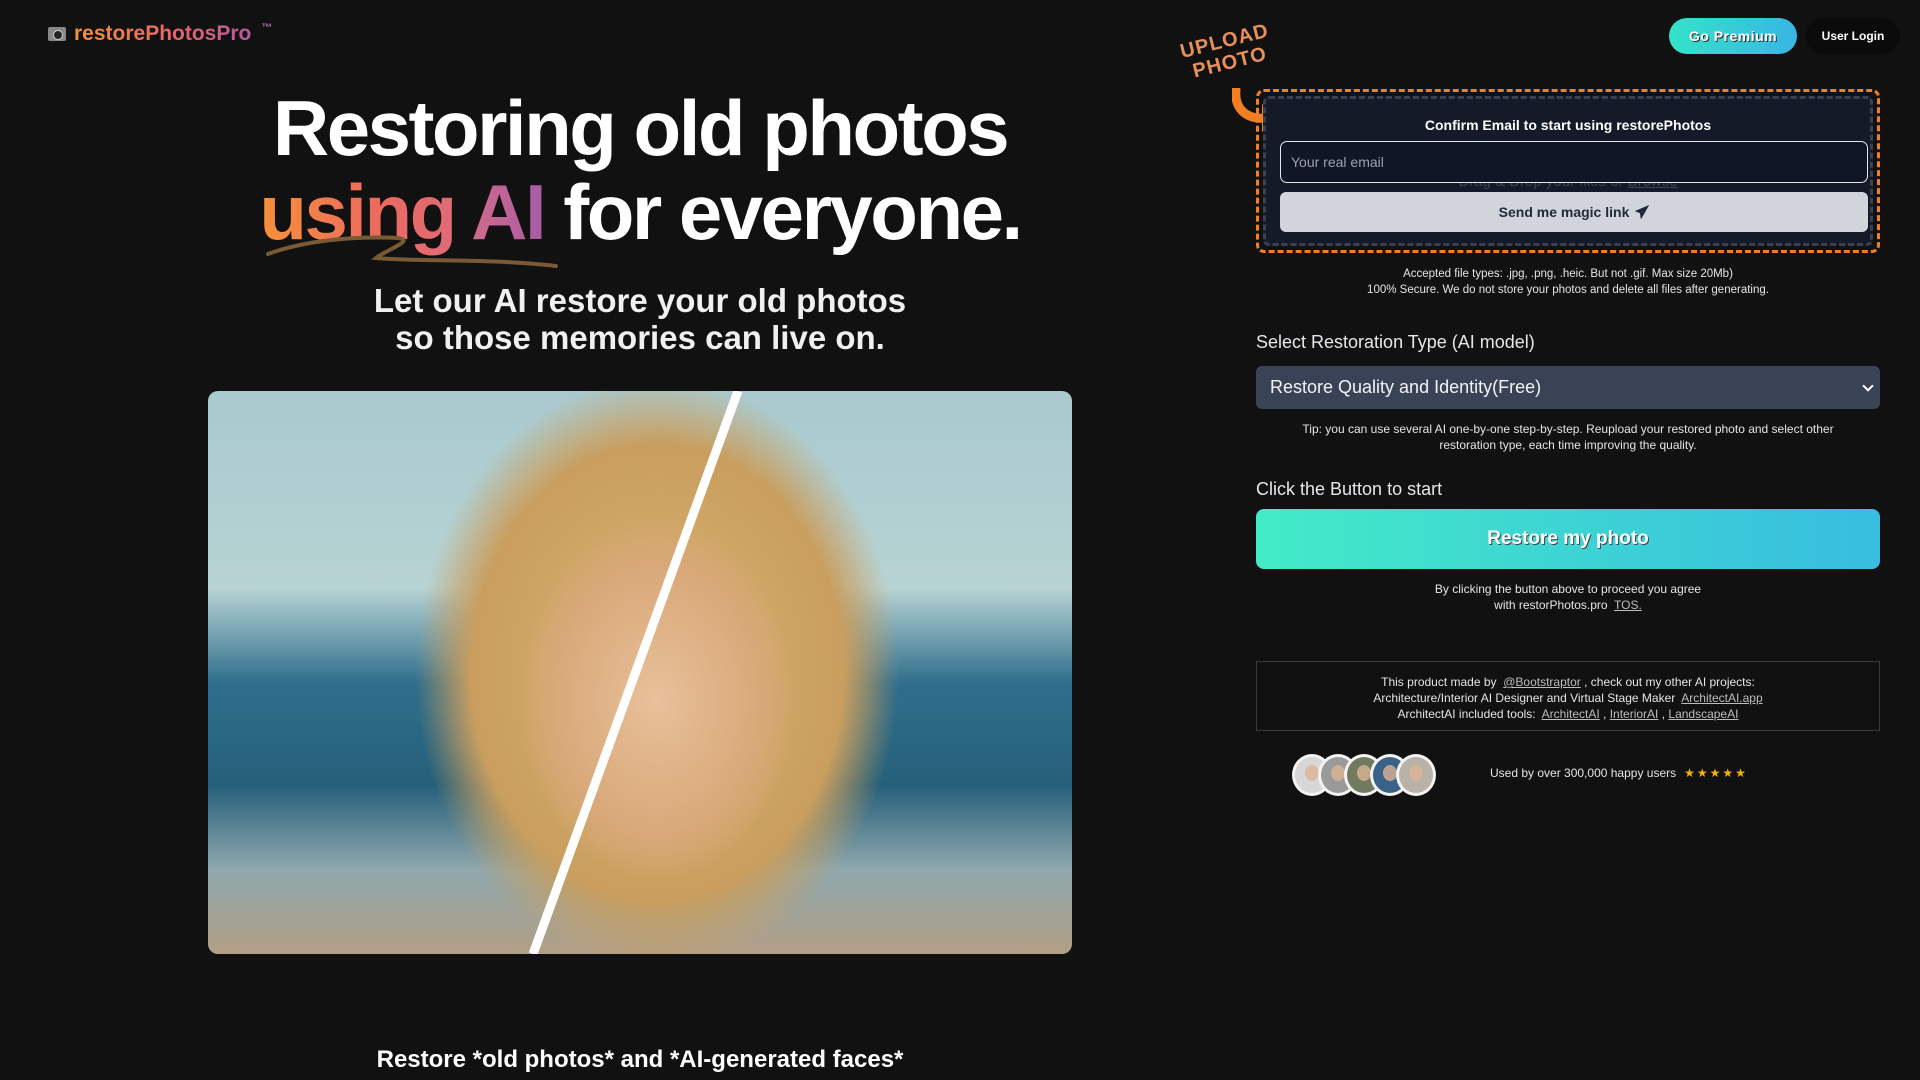 This screenshot has width=1920, height=1080. What do you see at coordinates (1642, 212) in the screenshot?
I see `paper-plane-icon` at bounding box center [1642, 212].